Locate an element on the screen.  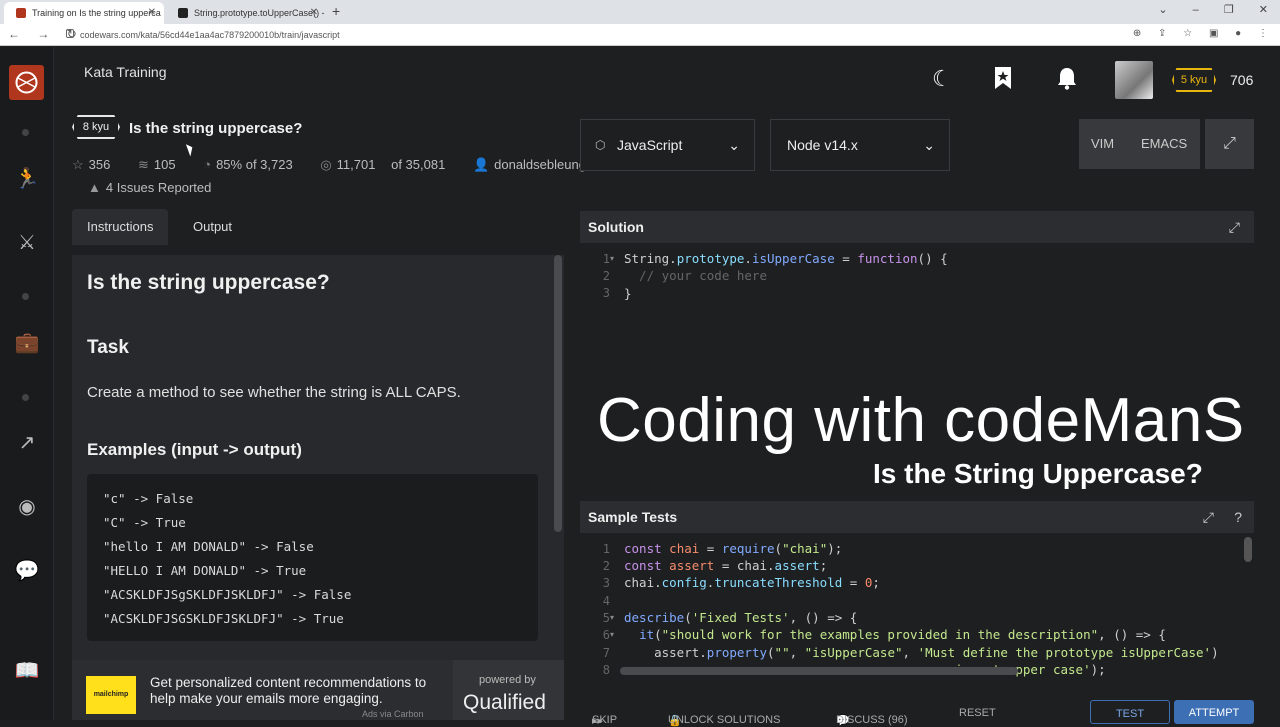
back-icon: ← is located at coordinates (14, 34).